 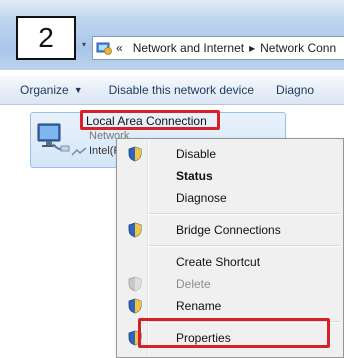 What do you see at coordinates (150, 120) in the screenshot?
I see `connection-name-highlight` at bounding box center [150, 120].